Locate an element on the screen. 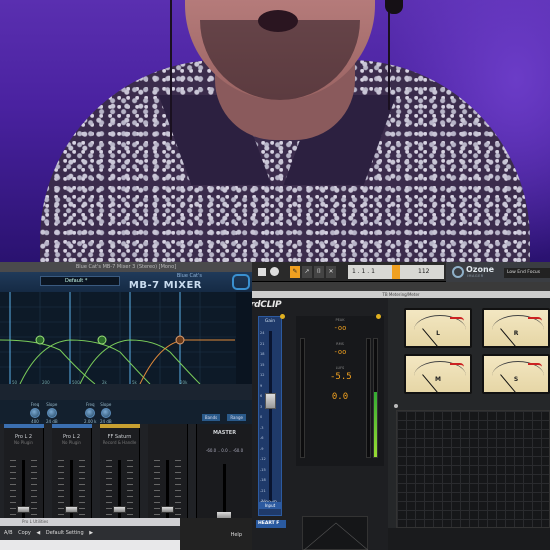 This screenshot has height=550, width=550. gain-fader is located at coordinates (270, 401).